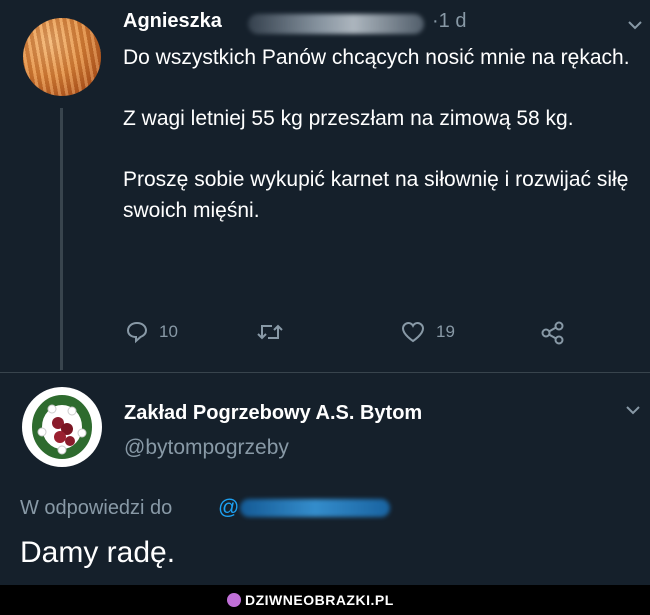  I want to click on tweet-author-name: Agnieszka, so click(172, 21).